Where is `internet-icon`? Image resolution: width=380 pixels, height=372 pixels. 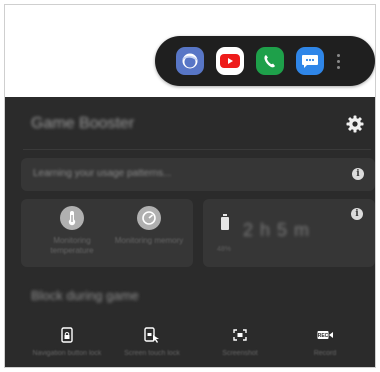
internet-icon is located at coordinates (190, 61).